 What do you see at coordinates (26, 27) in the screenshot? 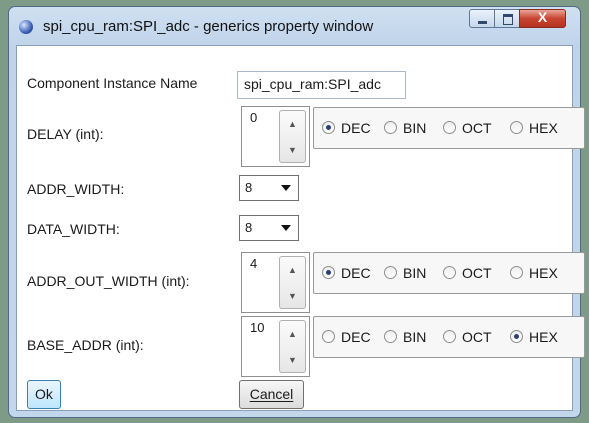
I see `app-globe-icon` at bounding box center [26, 27].